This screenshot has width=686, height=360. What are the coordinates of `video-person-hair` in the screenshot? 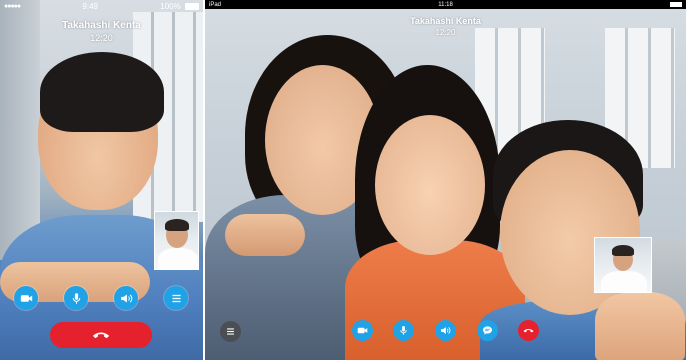 It's located at (102, 92).